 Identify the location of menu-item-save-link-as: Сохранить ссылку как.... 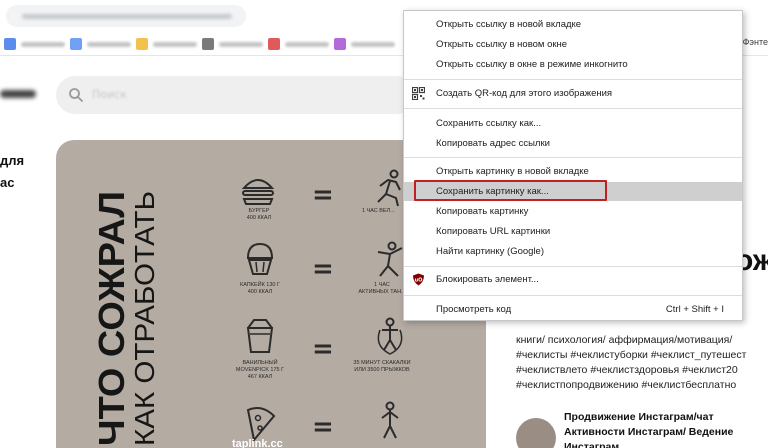
(573, 123).